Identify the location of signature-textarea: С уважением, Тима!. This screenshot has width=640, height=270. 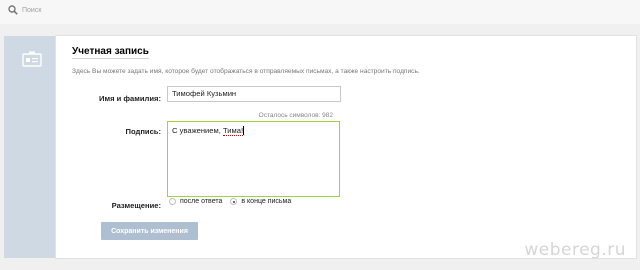
(253, 159).